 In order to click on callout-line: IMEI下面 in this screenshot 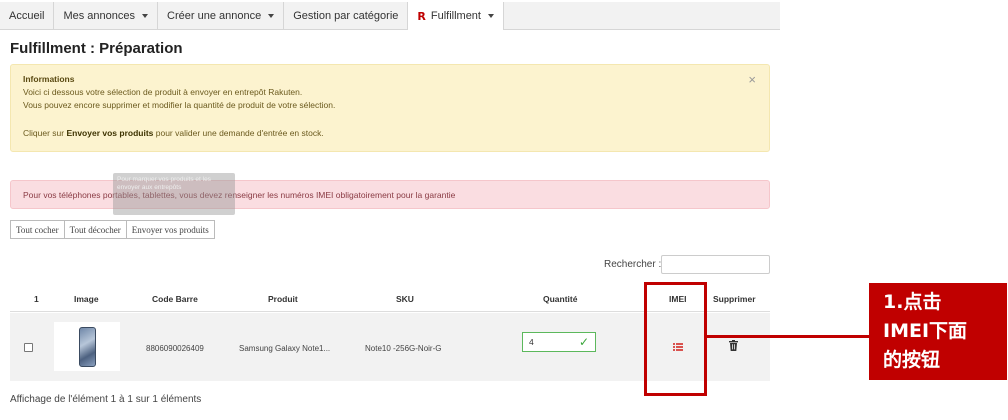, I will do `click(925, 331)`.